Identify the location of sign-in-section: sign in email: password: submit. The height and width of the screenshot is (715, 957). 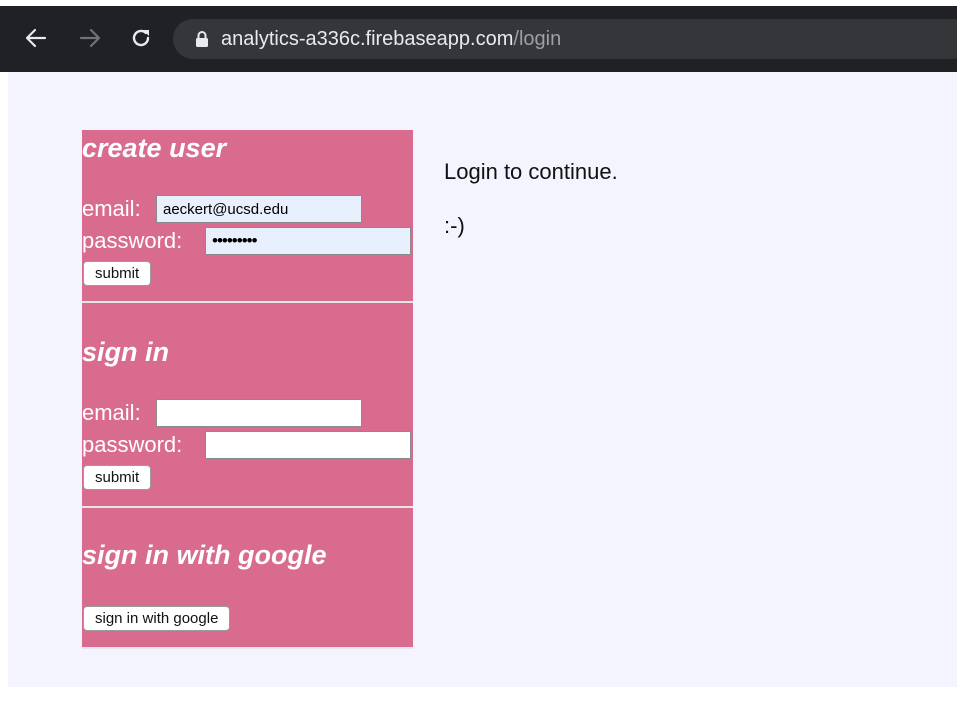
(247, 405).